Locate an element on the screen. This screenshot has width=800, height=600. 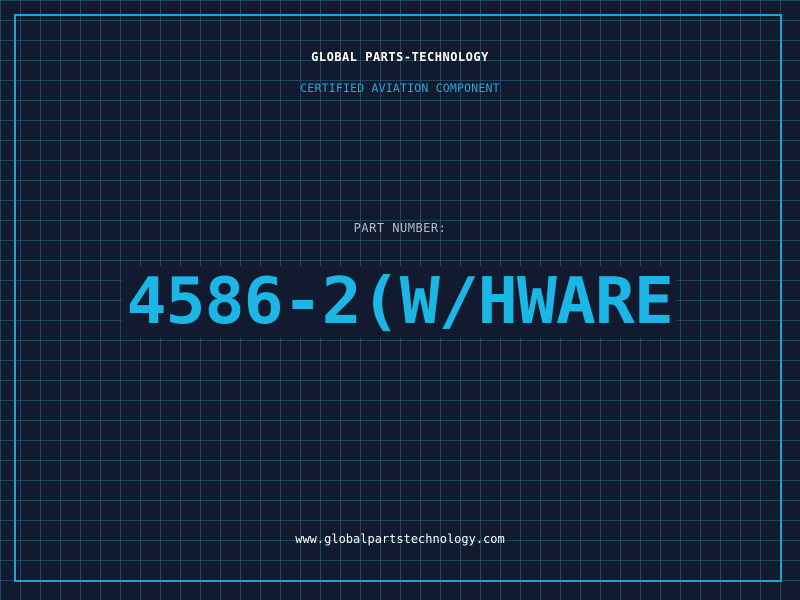
company-name: GLOBAL PARTS-TECHNOLOGY is located at coordinates (400, 57).